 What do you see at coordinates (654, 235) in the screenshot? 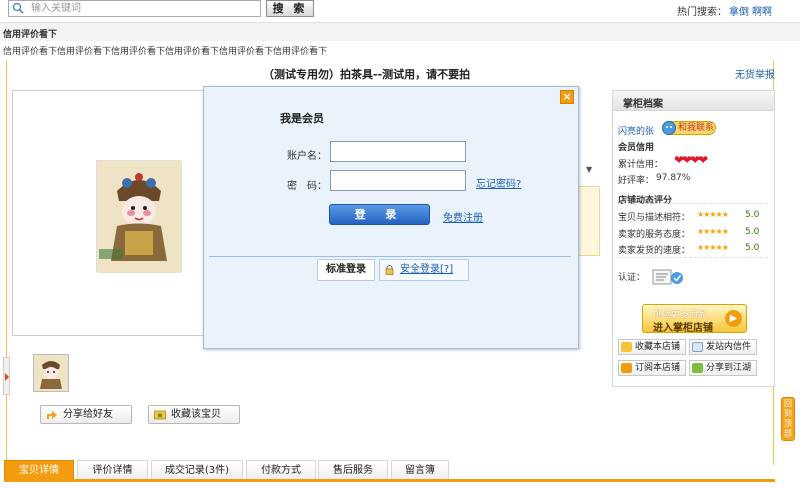
I see `rating-label: 卖家的服务态度：` at bounding box center [654, 235].